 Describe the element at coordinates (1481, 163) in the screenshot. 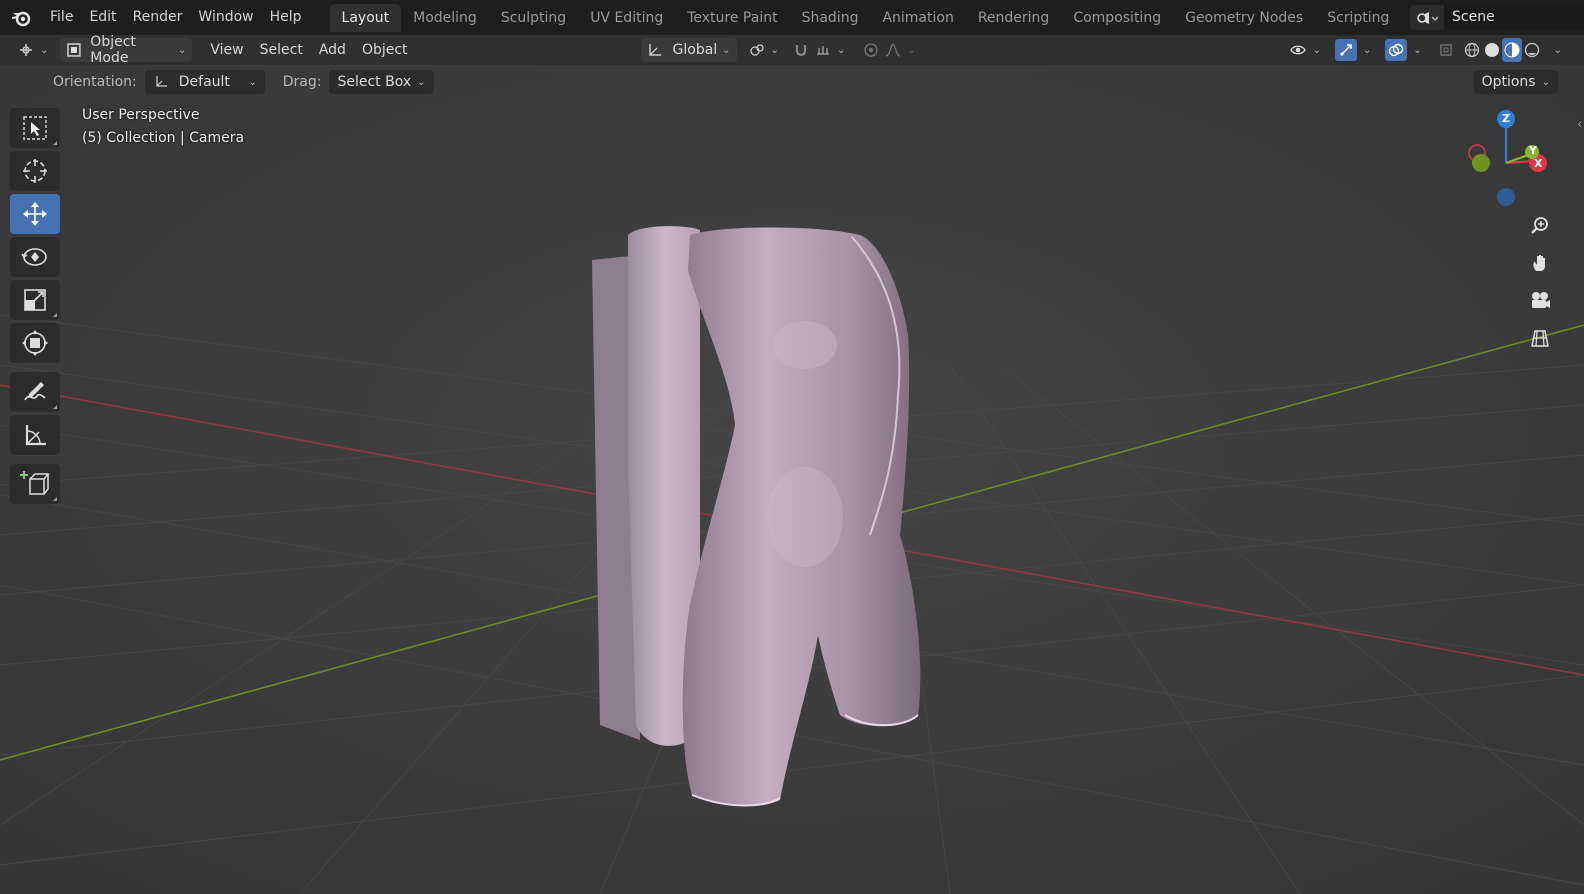

I see `neg-y-axis-handle` at that location.